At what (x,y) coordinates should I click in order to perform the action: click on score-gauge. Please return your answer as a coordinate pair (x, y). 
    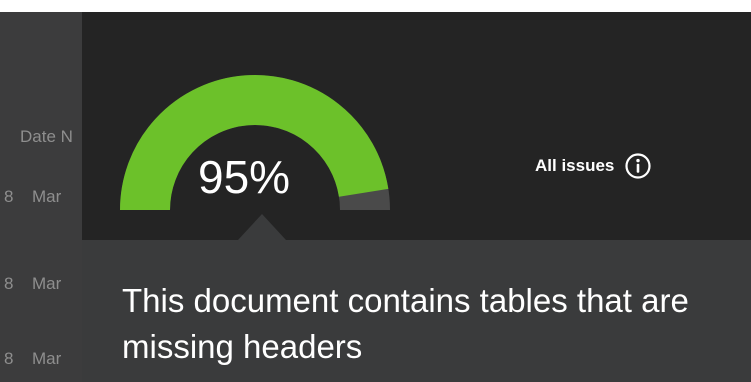
    Looking at the image, I should click on (255, 142).